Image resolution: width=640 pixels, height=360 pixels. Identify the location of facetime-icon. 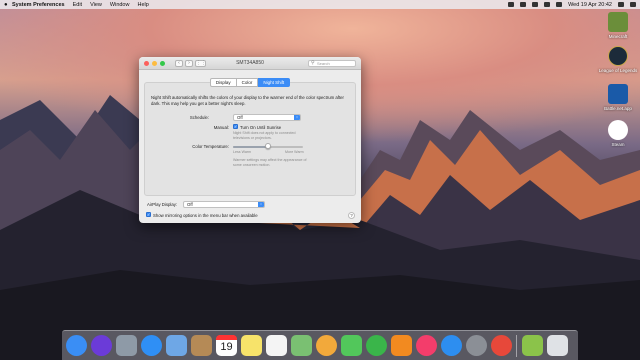
(376, 345).